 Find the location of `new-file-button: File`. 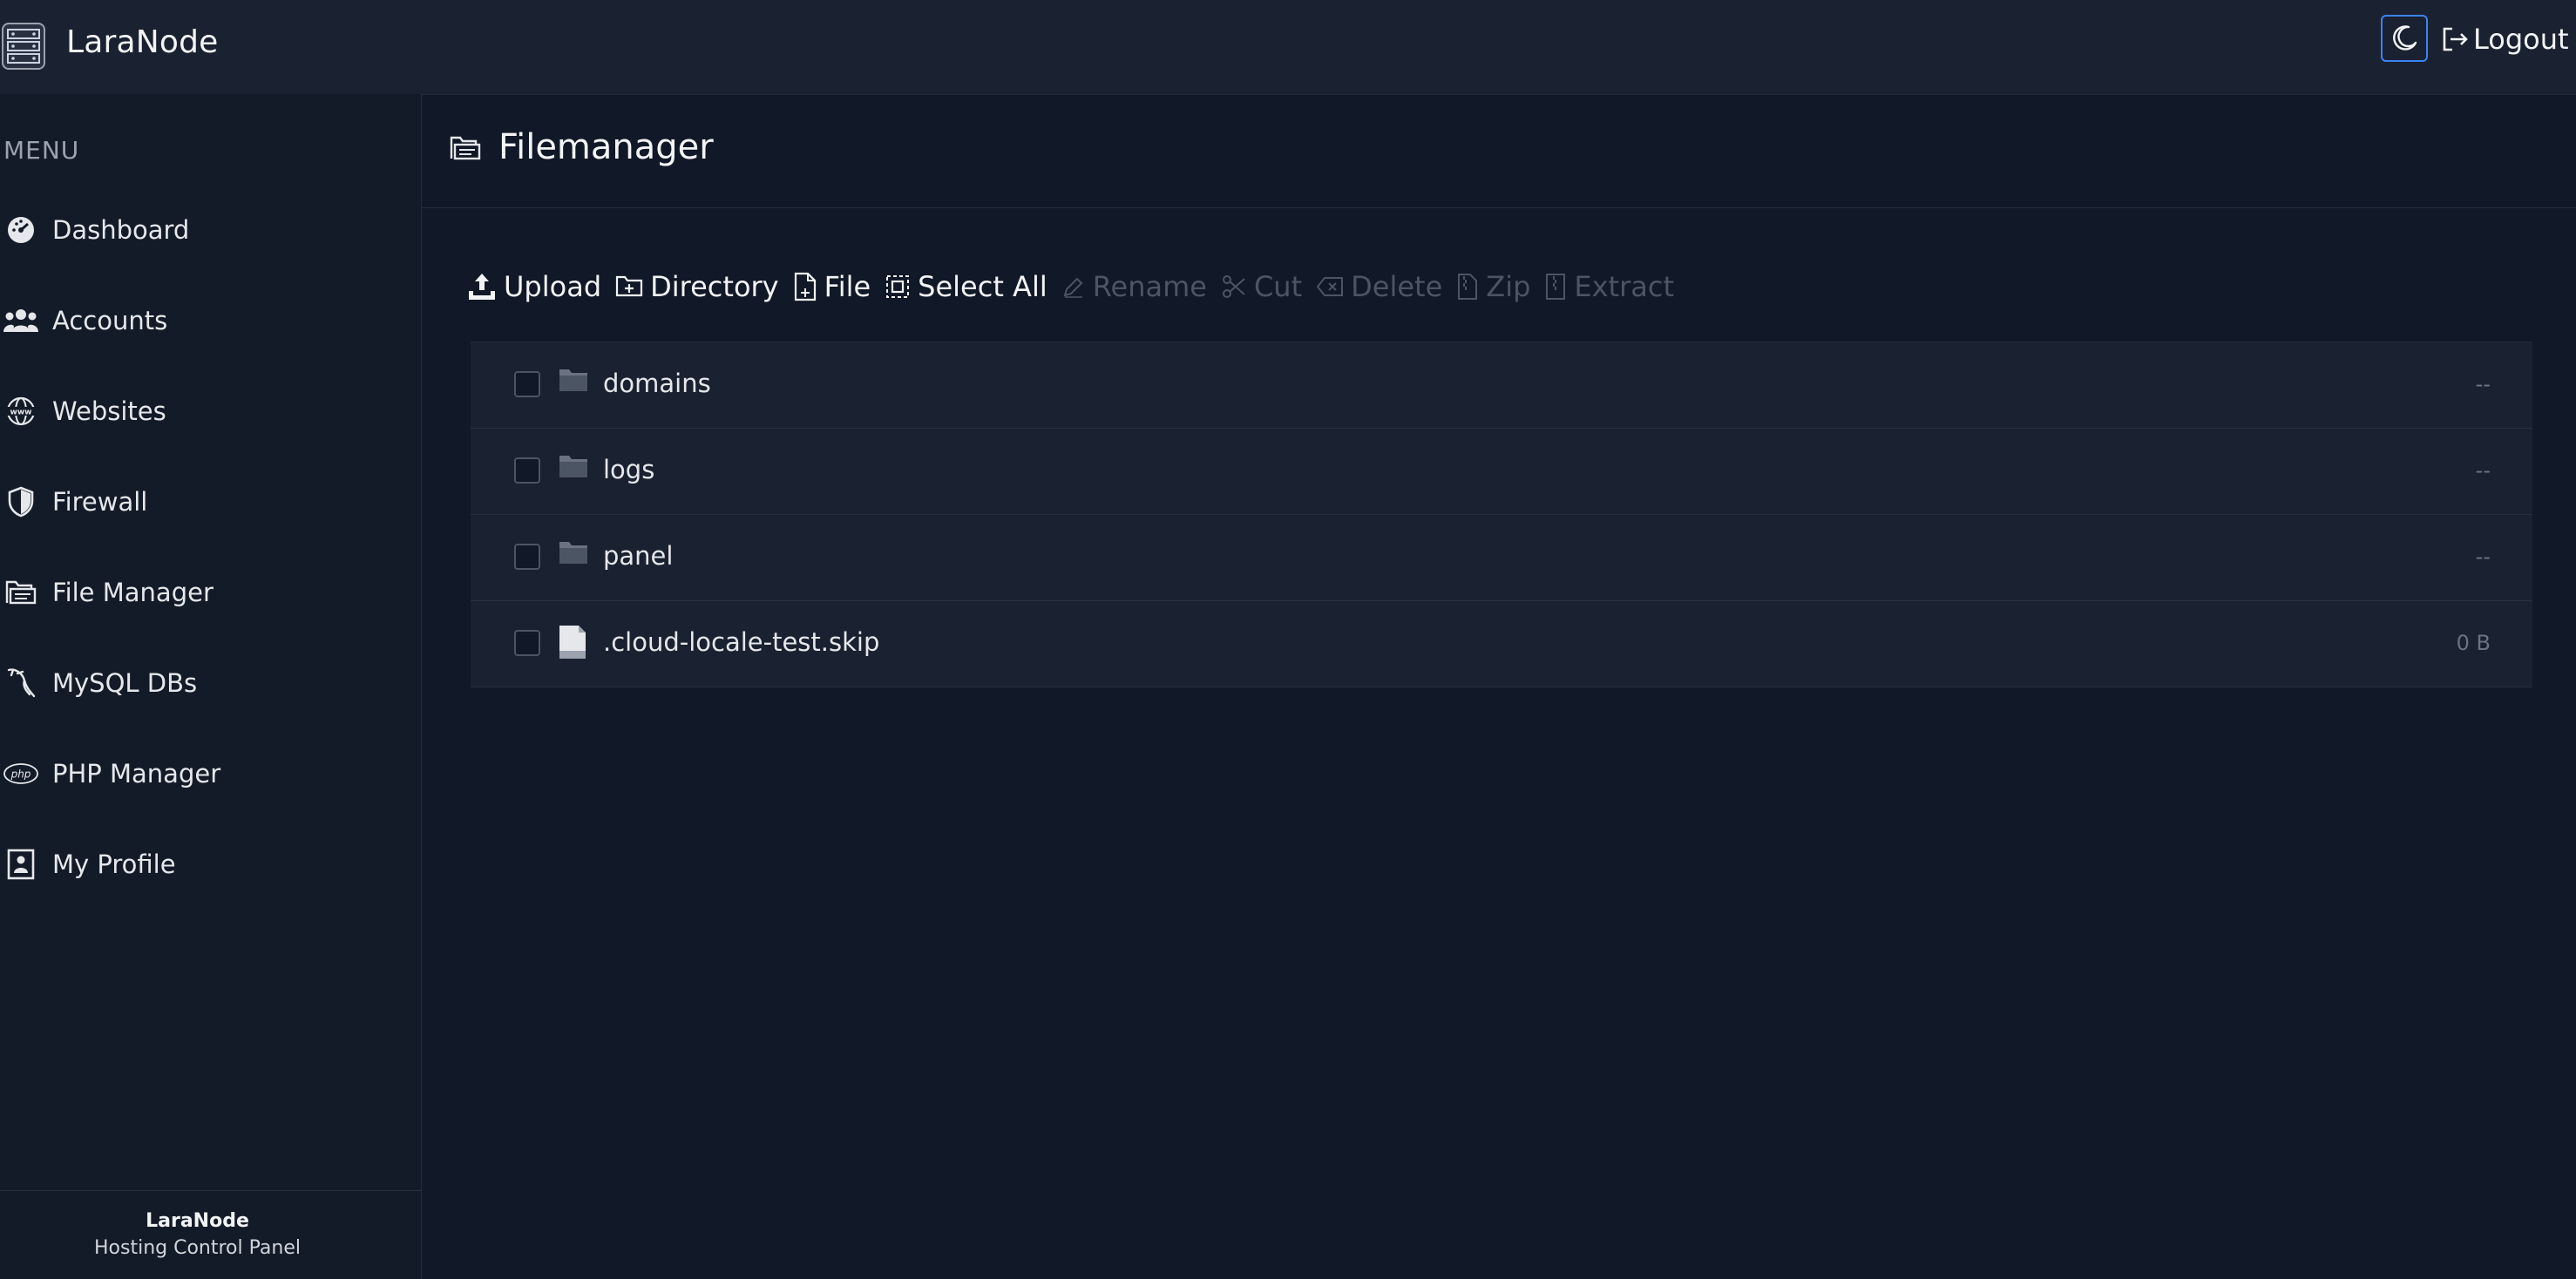

new-file-button: File is located at coordinates (832, 286).